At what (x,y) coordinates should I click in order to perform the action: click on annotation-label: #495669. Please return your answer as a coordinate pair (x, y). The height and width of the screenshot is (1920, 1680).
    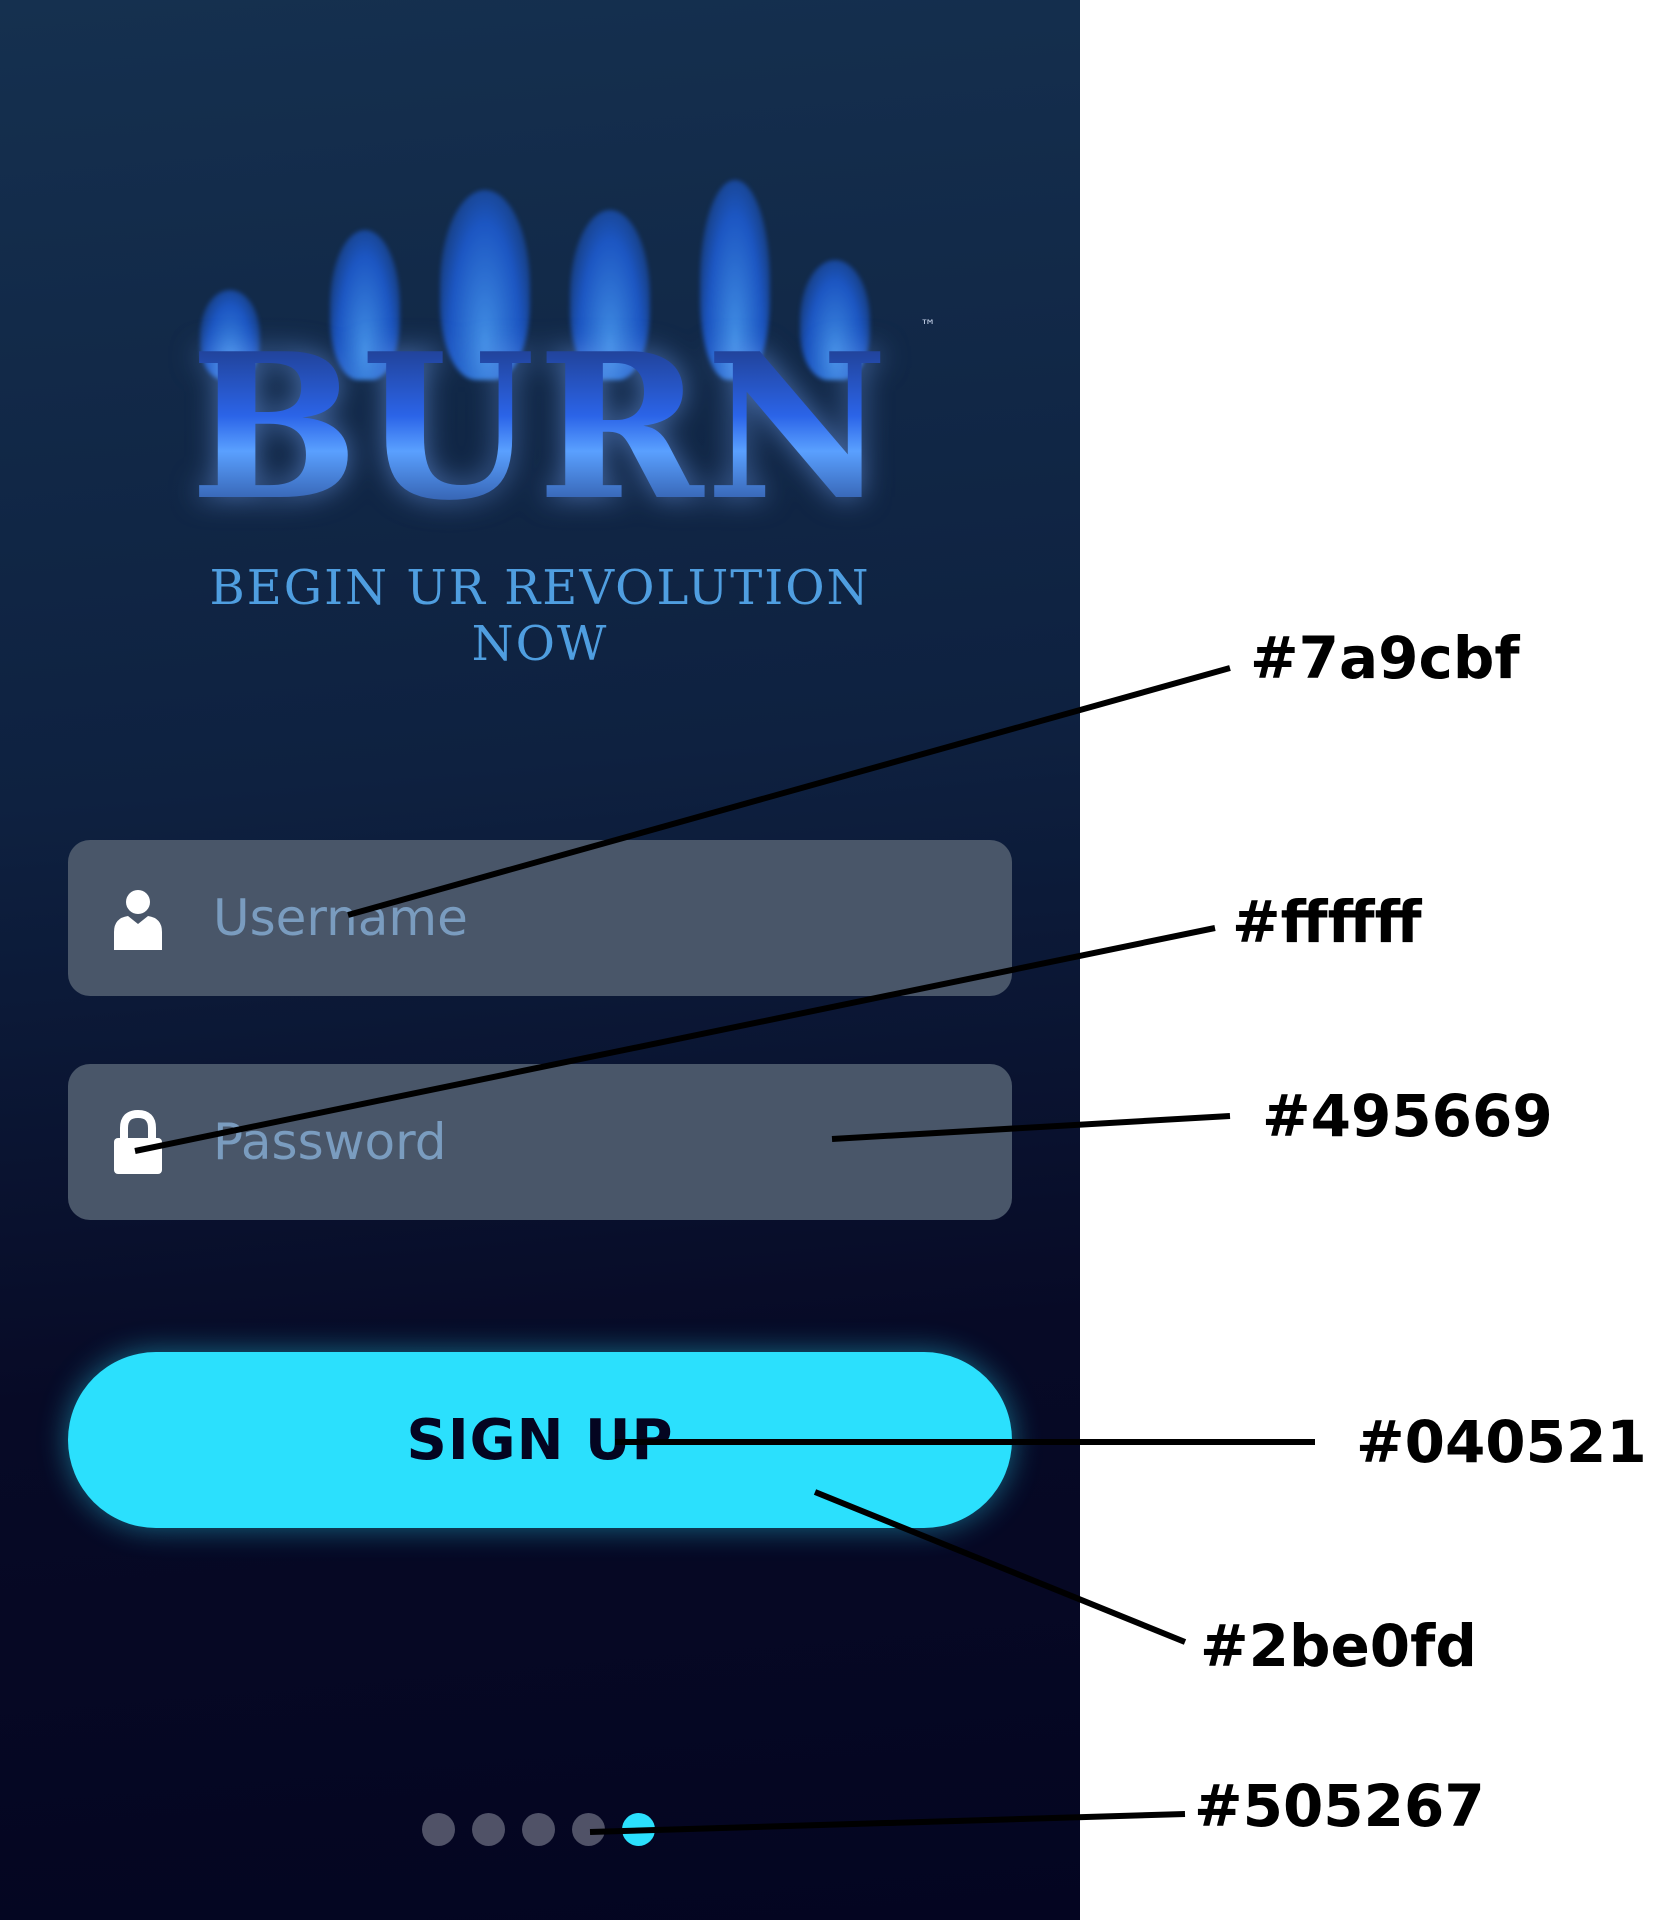
    Looking at the image, I should click on (1407, 1116).